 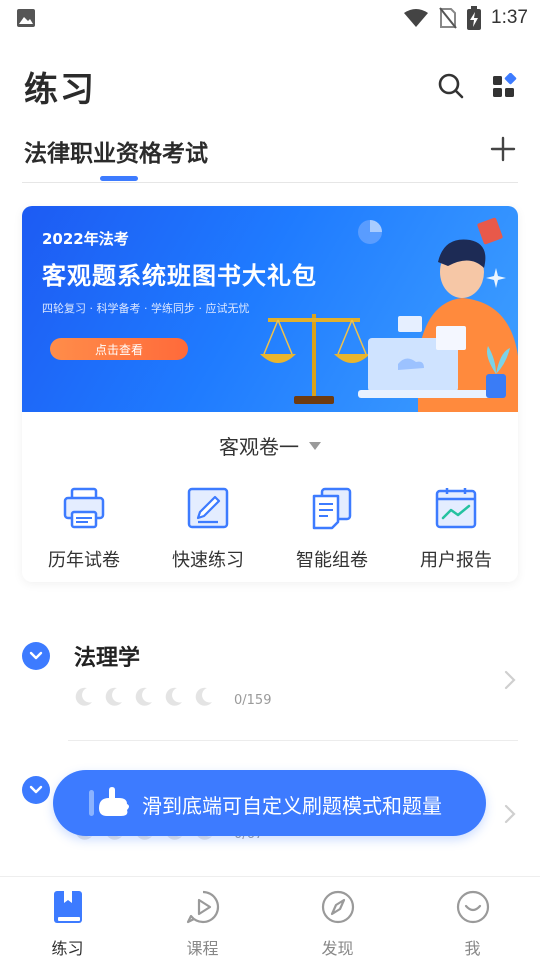 I want to click on tool-past-papers: 历年试卷, so click(x=84, y=531).